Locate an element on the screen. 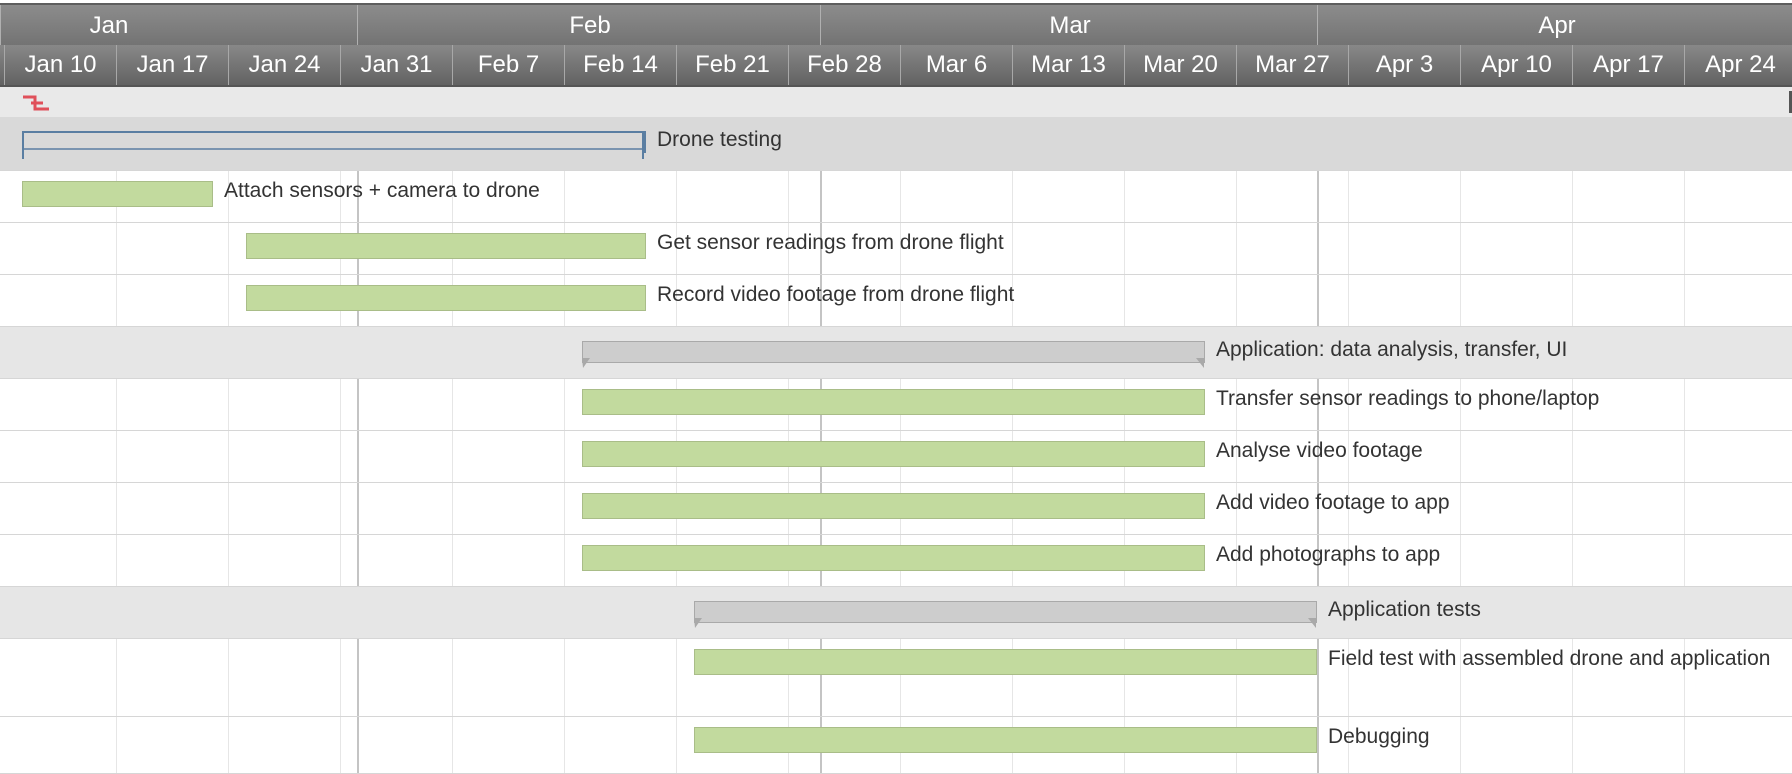 The image size is (1792, 774). task-row: Get sensor readings from drone flight is located at coordinates (896, 249).